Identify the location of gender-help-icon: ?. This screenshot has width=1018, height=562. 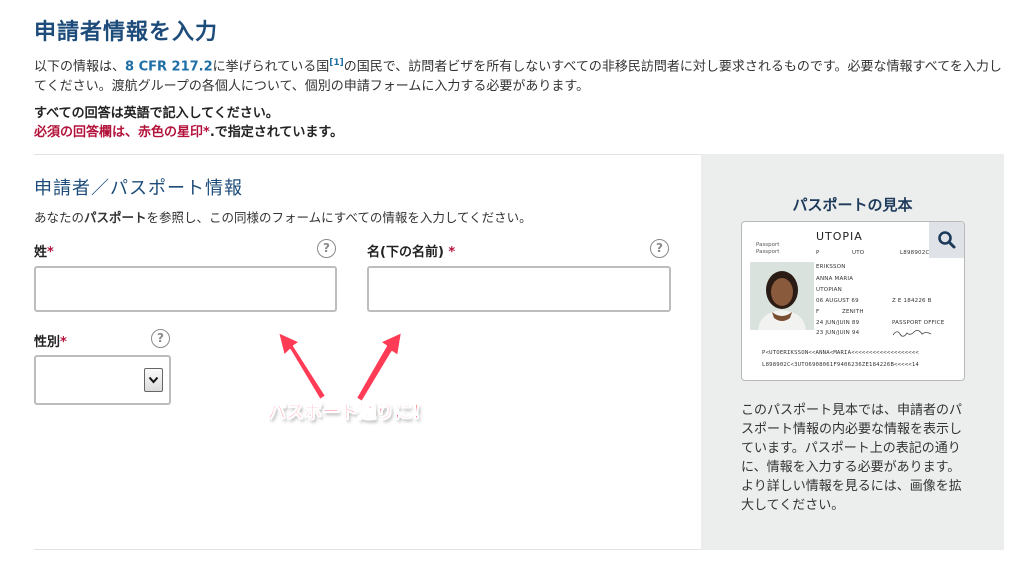
(160, 338).